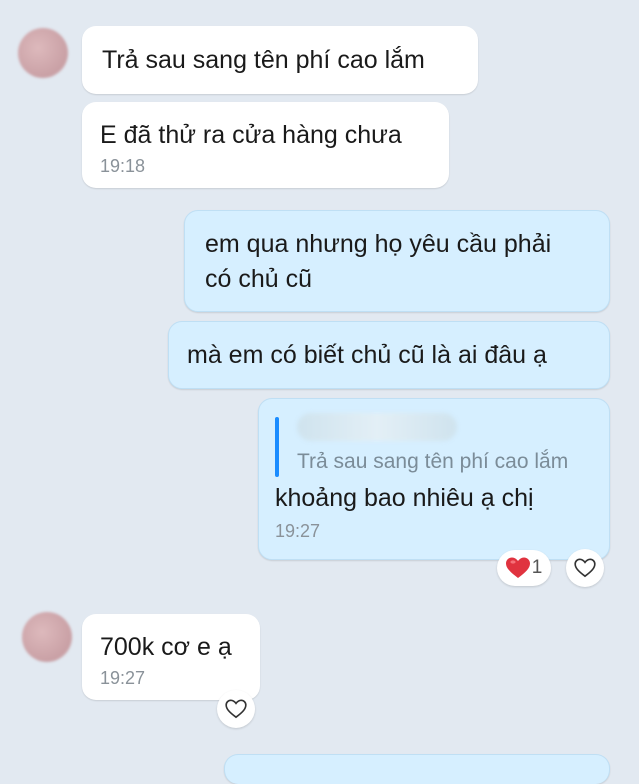  I want to click on quote-bar, so click(277, 447).